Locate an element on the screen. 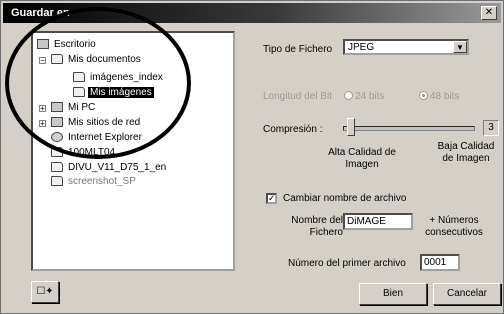 Image resolution: width=504 pixels, height=314 pixels. new-folder-button: ☐✦ is located at coordinates (45, 292).